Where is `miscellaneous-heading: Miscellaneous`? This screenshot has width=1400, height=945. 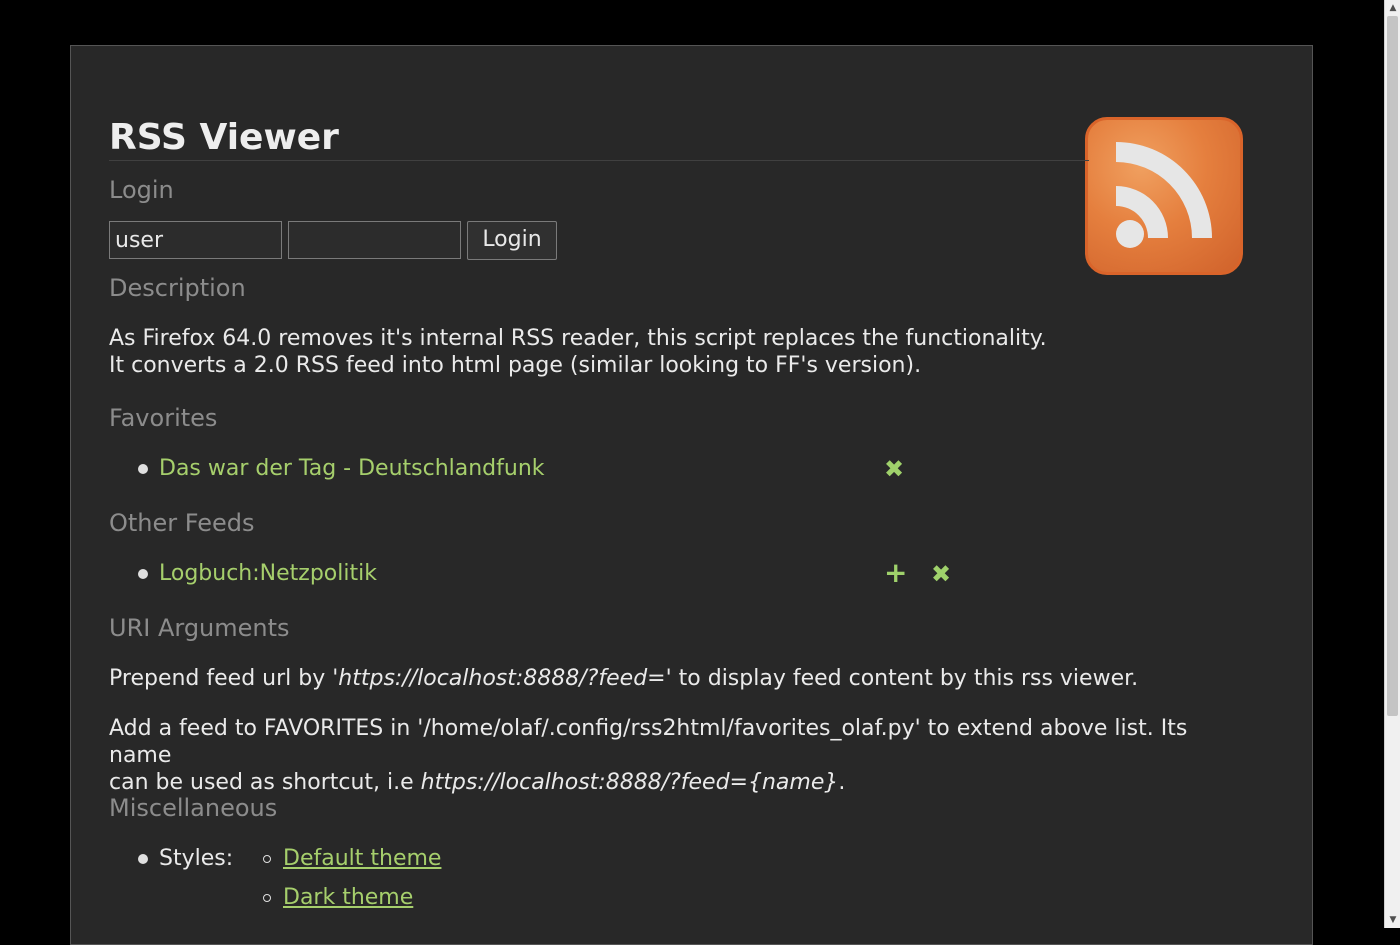
miscellaneous-heading: Miscellaneous is located at coordinates (193, 808).